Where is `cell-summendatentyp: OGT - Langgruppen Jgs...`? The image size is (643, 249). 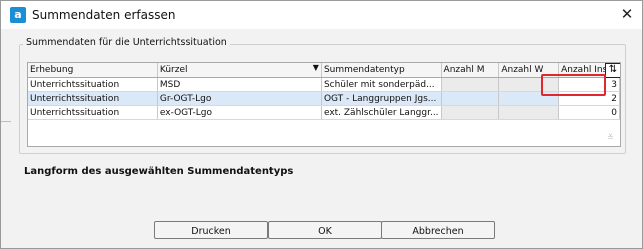
cell-summendatentyp: OGT - Langgruppen Jgs... is located at coordinates (381, 98).